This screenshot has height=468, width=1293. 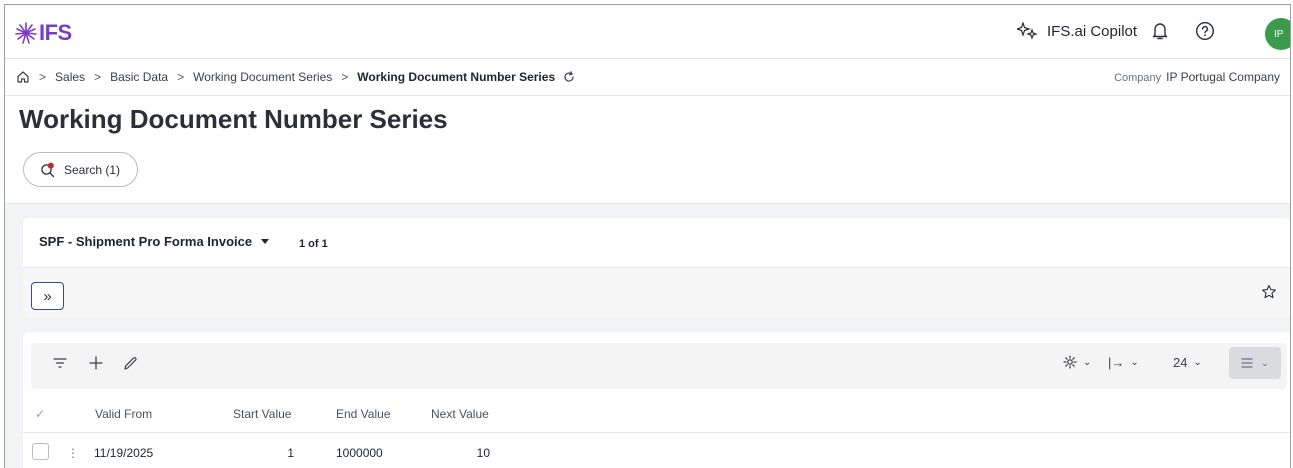 I want to click on ifs-logo: IFS, so click(x=43, y=32).